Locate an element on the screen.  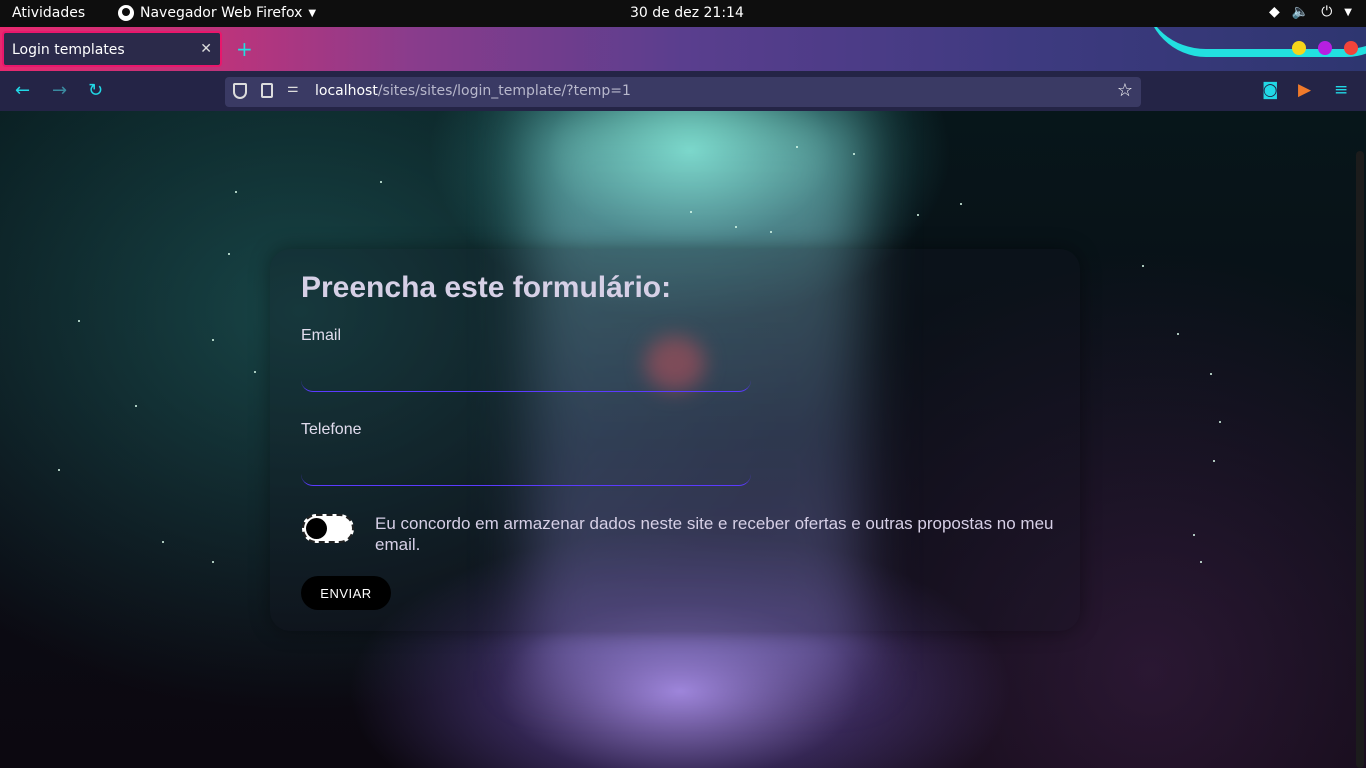
tab-strip: Login templates ✕ + is located at coordinates (683, 49).